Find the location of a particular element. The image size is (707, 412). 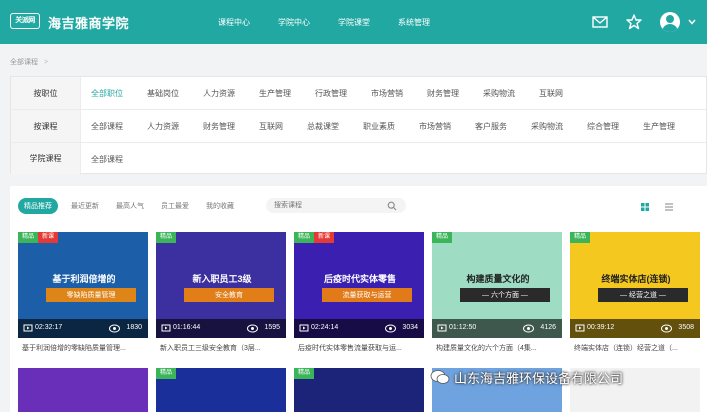

course-thumbnail: 精品终端实体店(连锁) — 经营之道 — 00:39:12 3508 is located at coordinates (635, 285).